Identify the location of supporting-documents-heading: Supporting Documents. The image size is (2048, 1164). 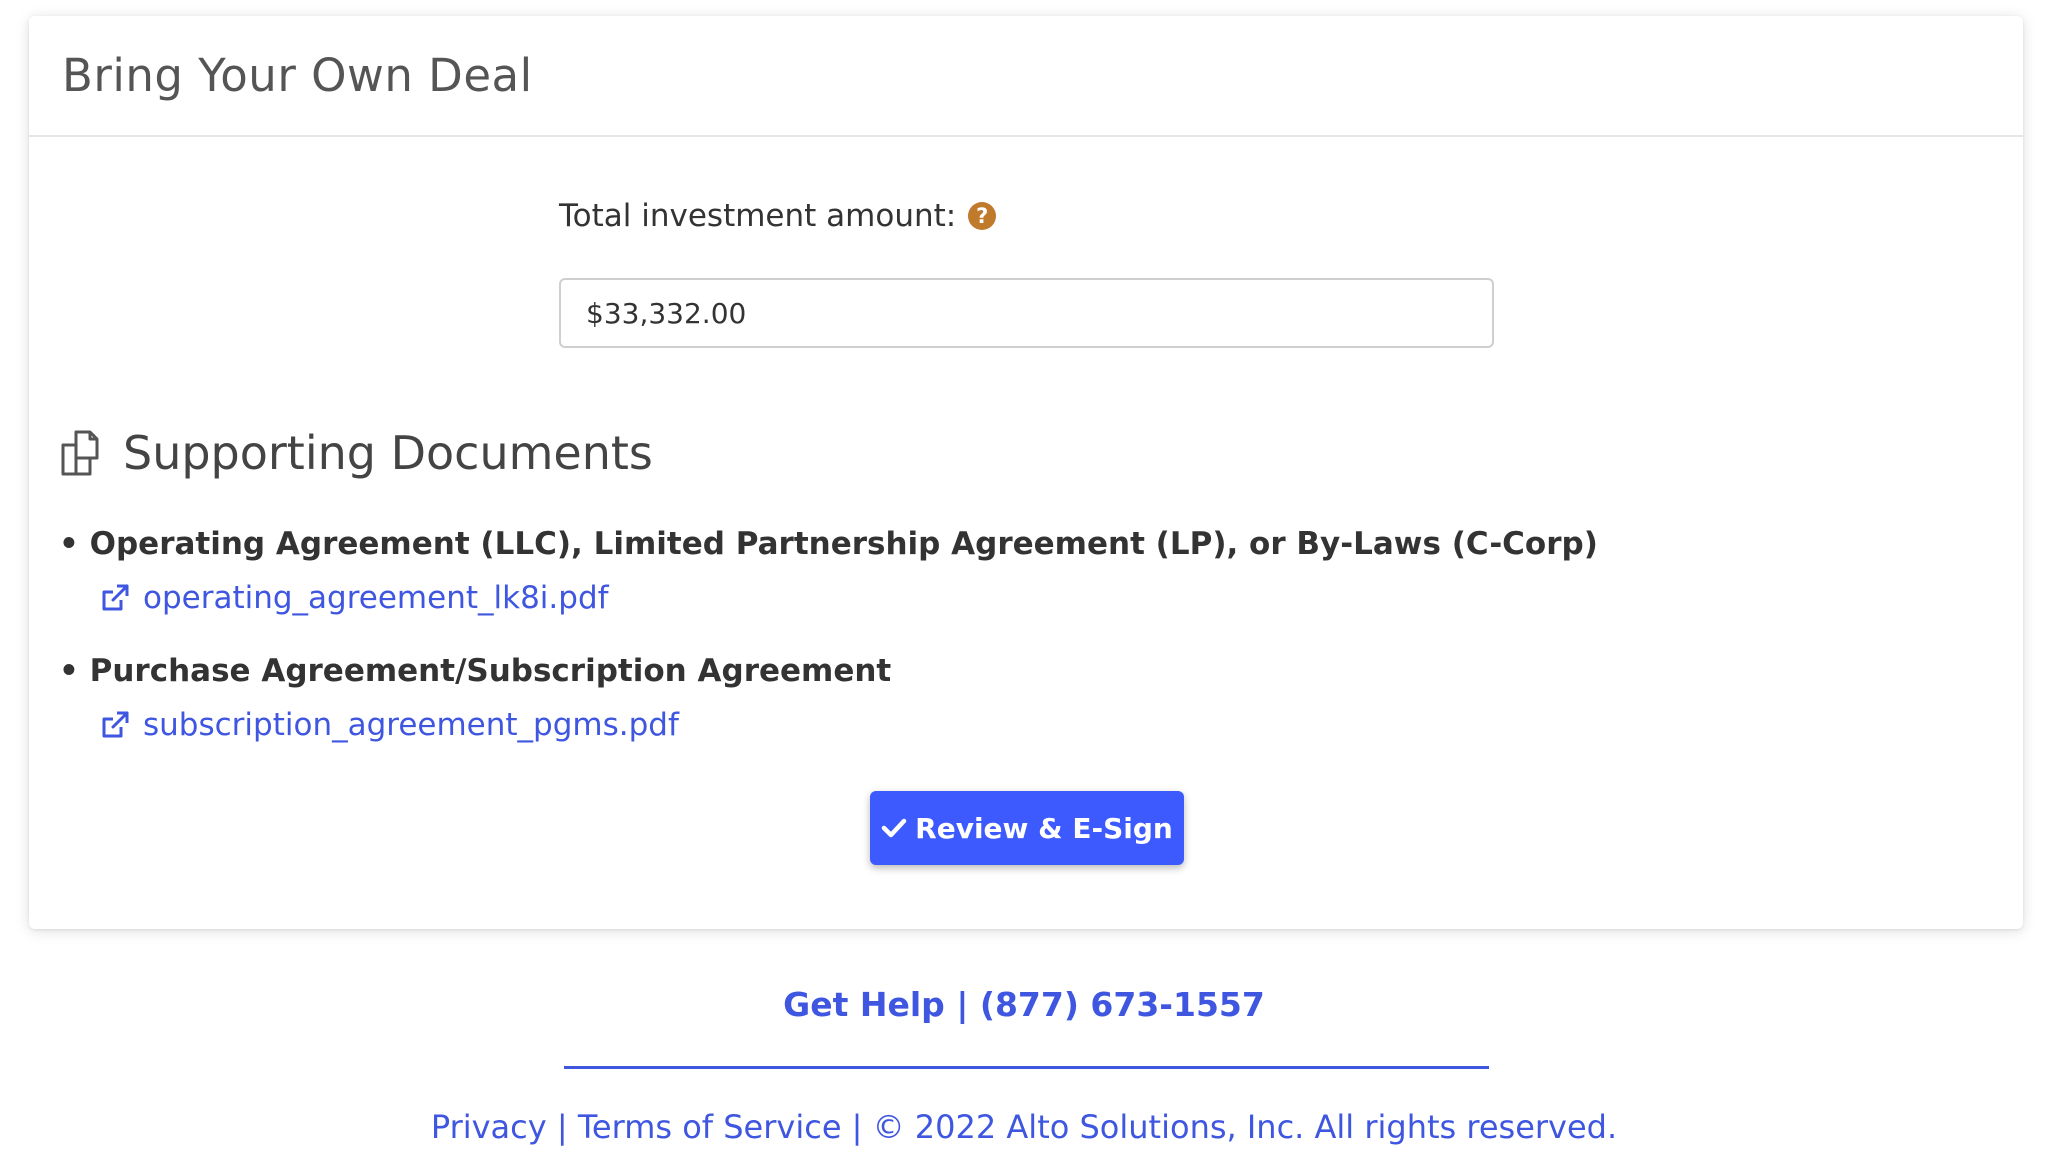
(356, 453).